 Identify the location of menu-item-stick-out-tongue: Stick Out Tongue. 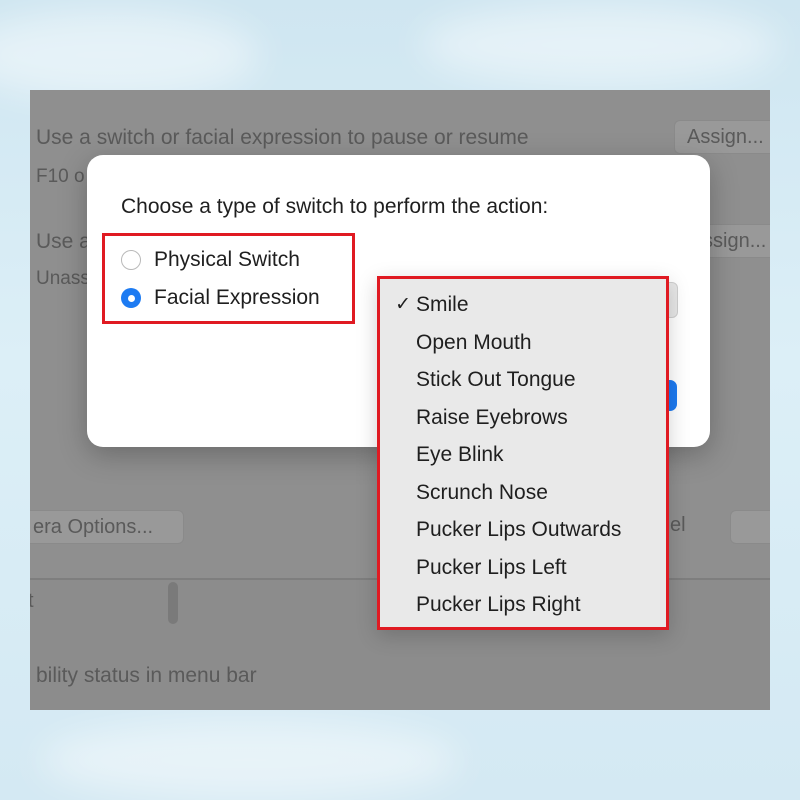
(523, 379).